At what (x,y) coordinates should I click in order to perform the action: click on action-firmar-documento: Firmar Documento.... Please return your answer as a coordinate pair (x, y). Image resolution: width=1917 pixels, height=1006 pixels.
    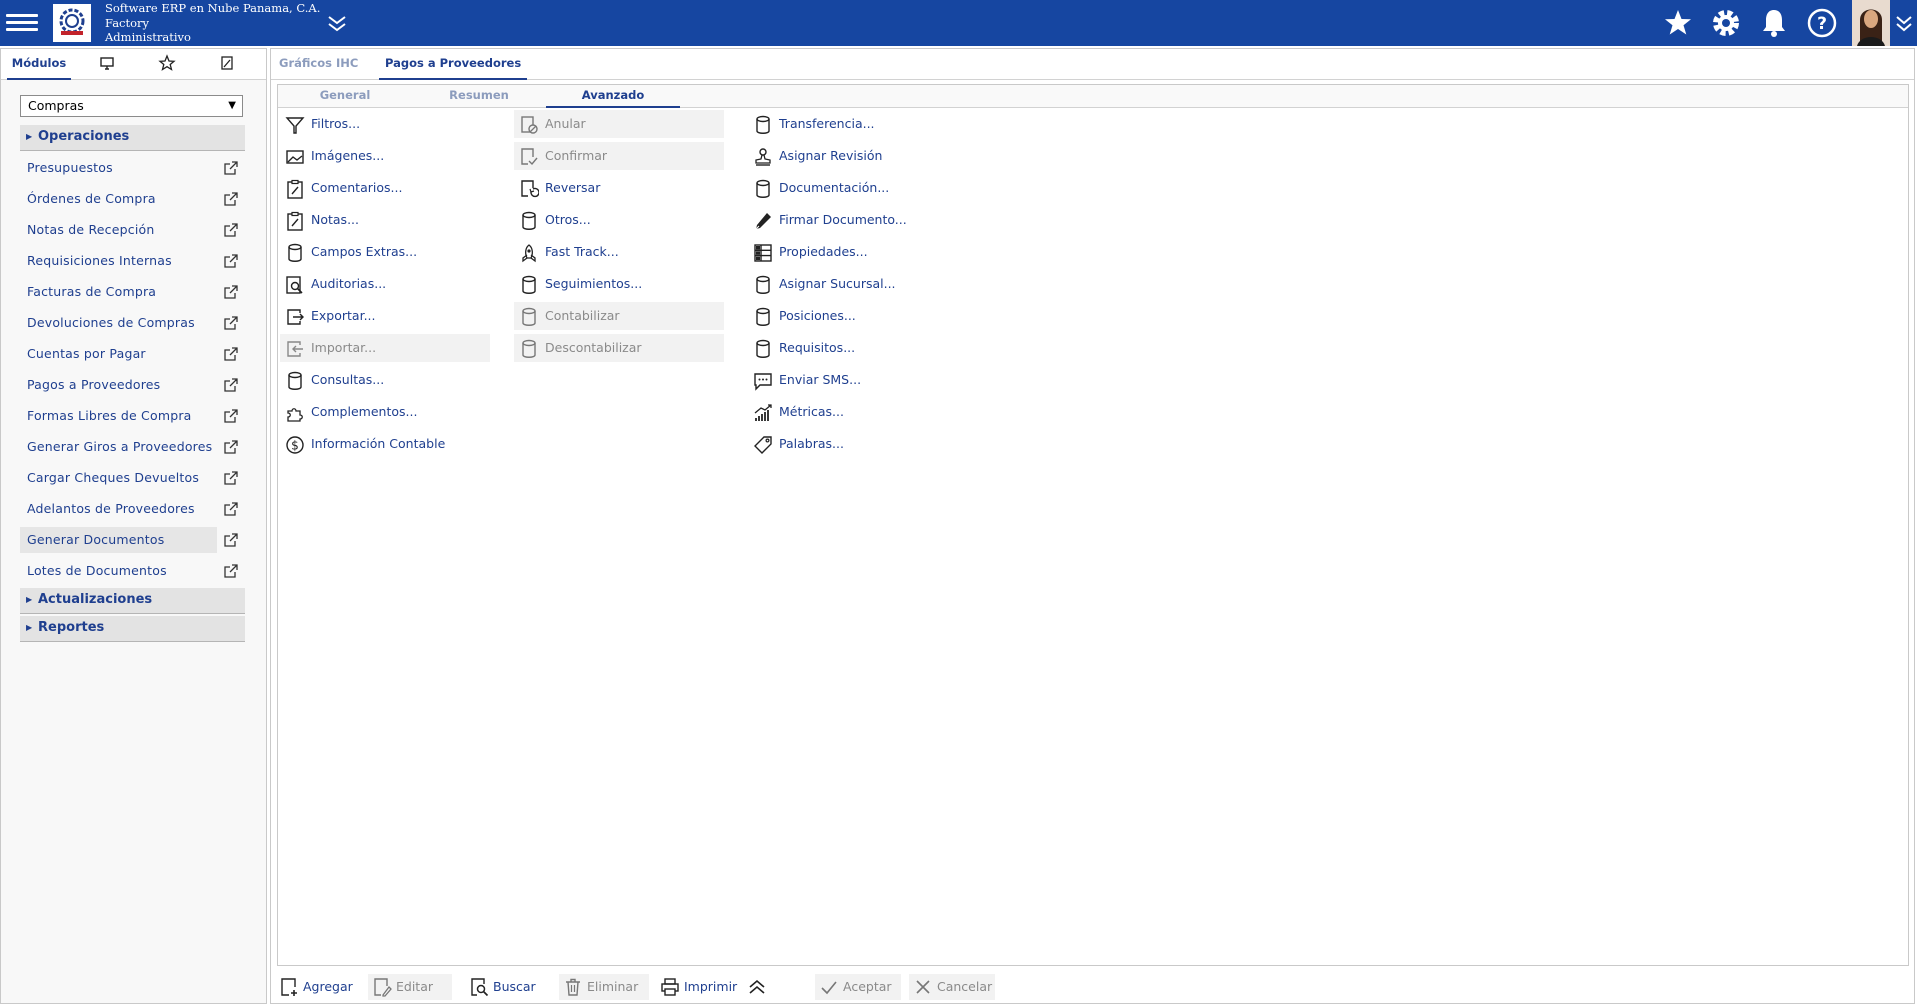
    Looking at the image, I should click on (853, 220).